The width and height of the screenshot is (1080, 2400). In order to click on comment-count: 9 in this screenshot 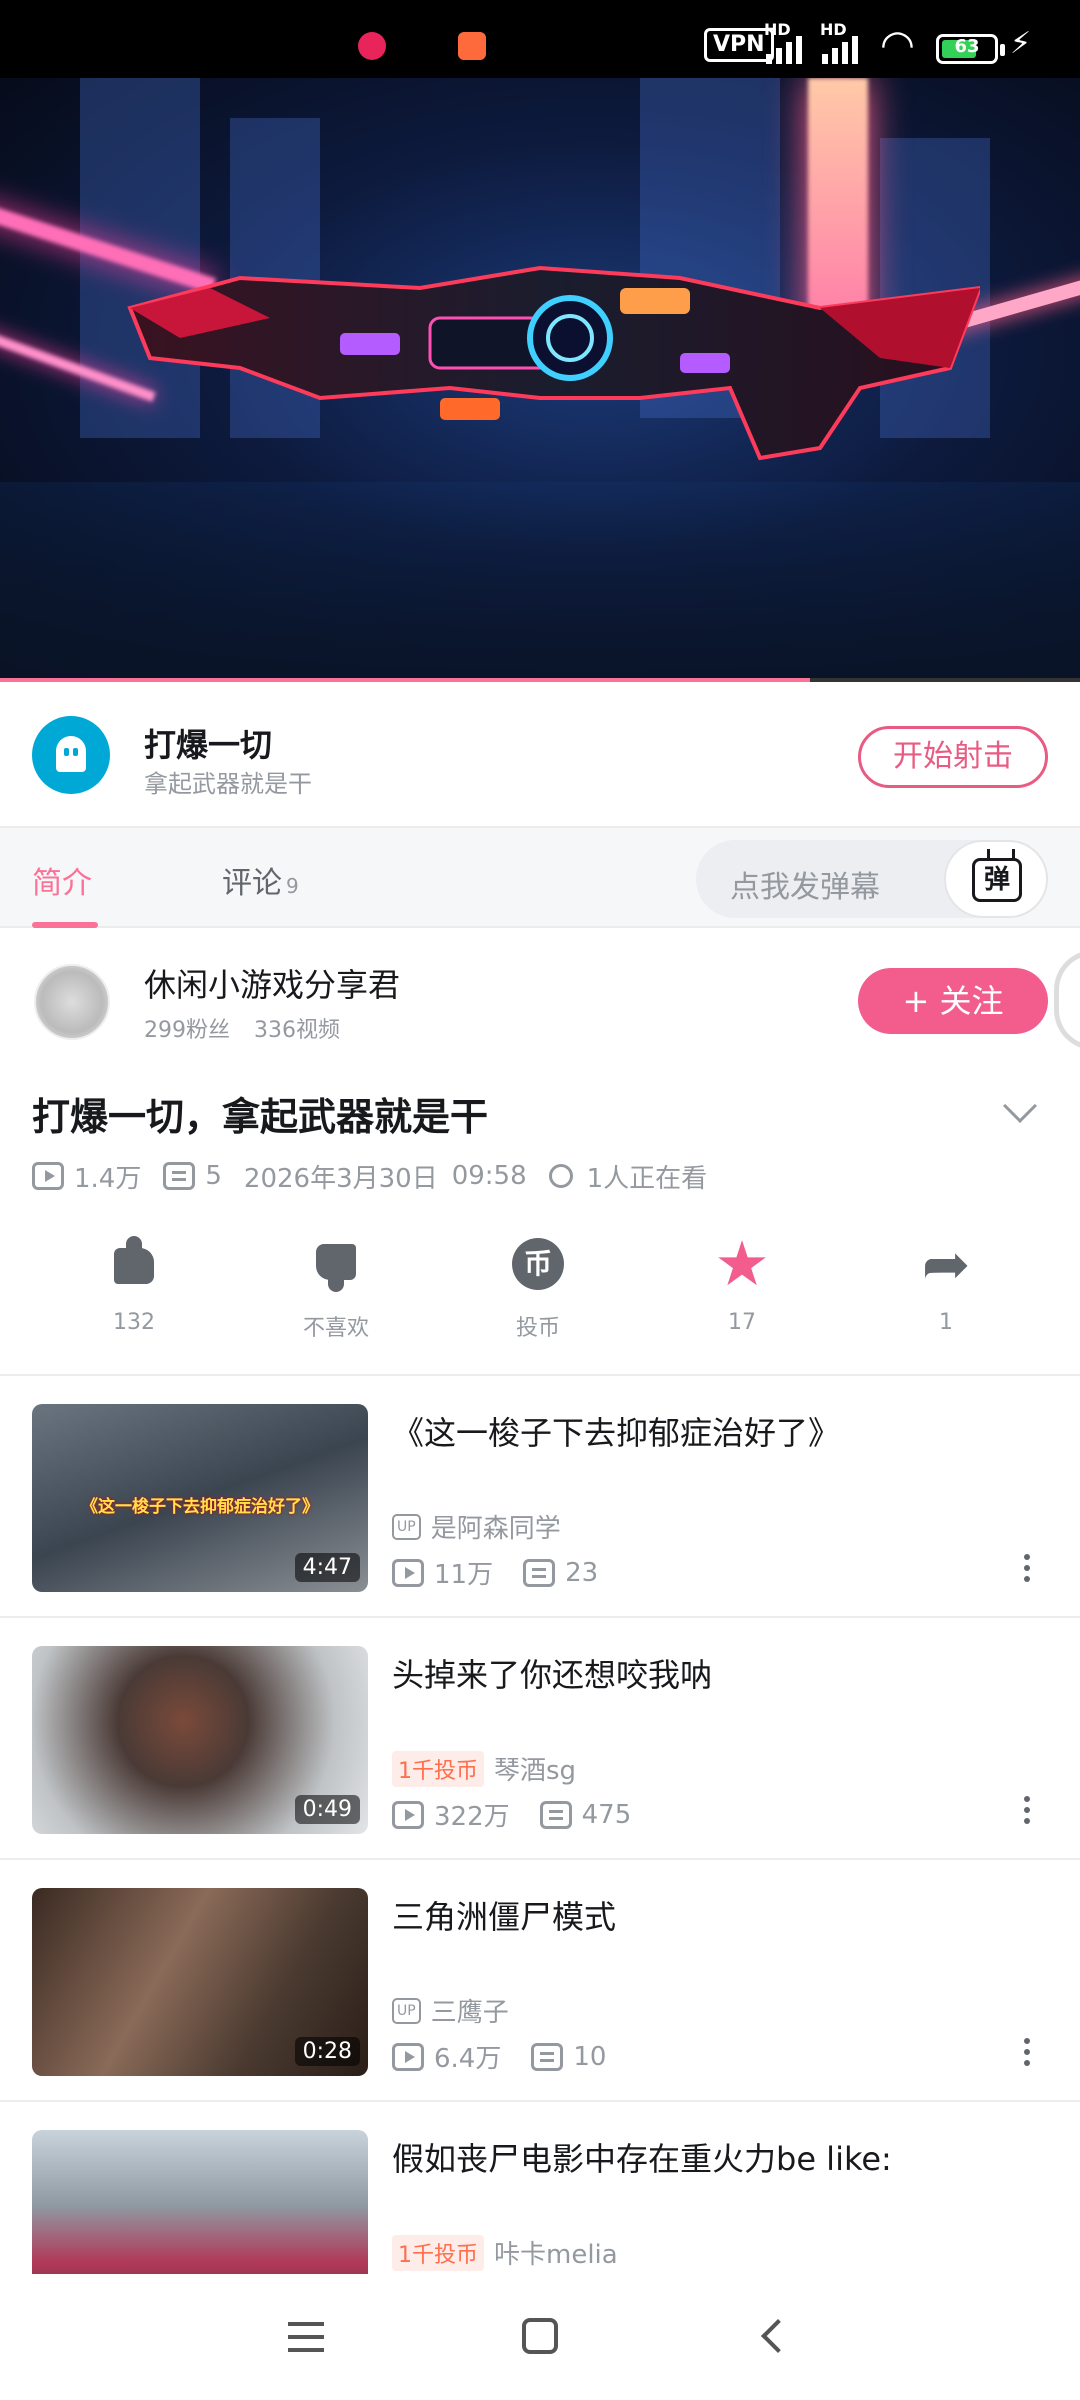, I will do `click(292, 886)`.